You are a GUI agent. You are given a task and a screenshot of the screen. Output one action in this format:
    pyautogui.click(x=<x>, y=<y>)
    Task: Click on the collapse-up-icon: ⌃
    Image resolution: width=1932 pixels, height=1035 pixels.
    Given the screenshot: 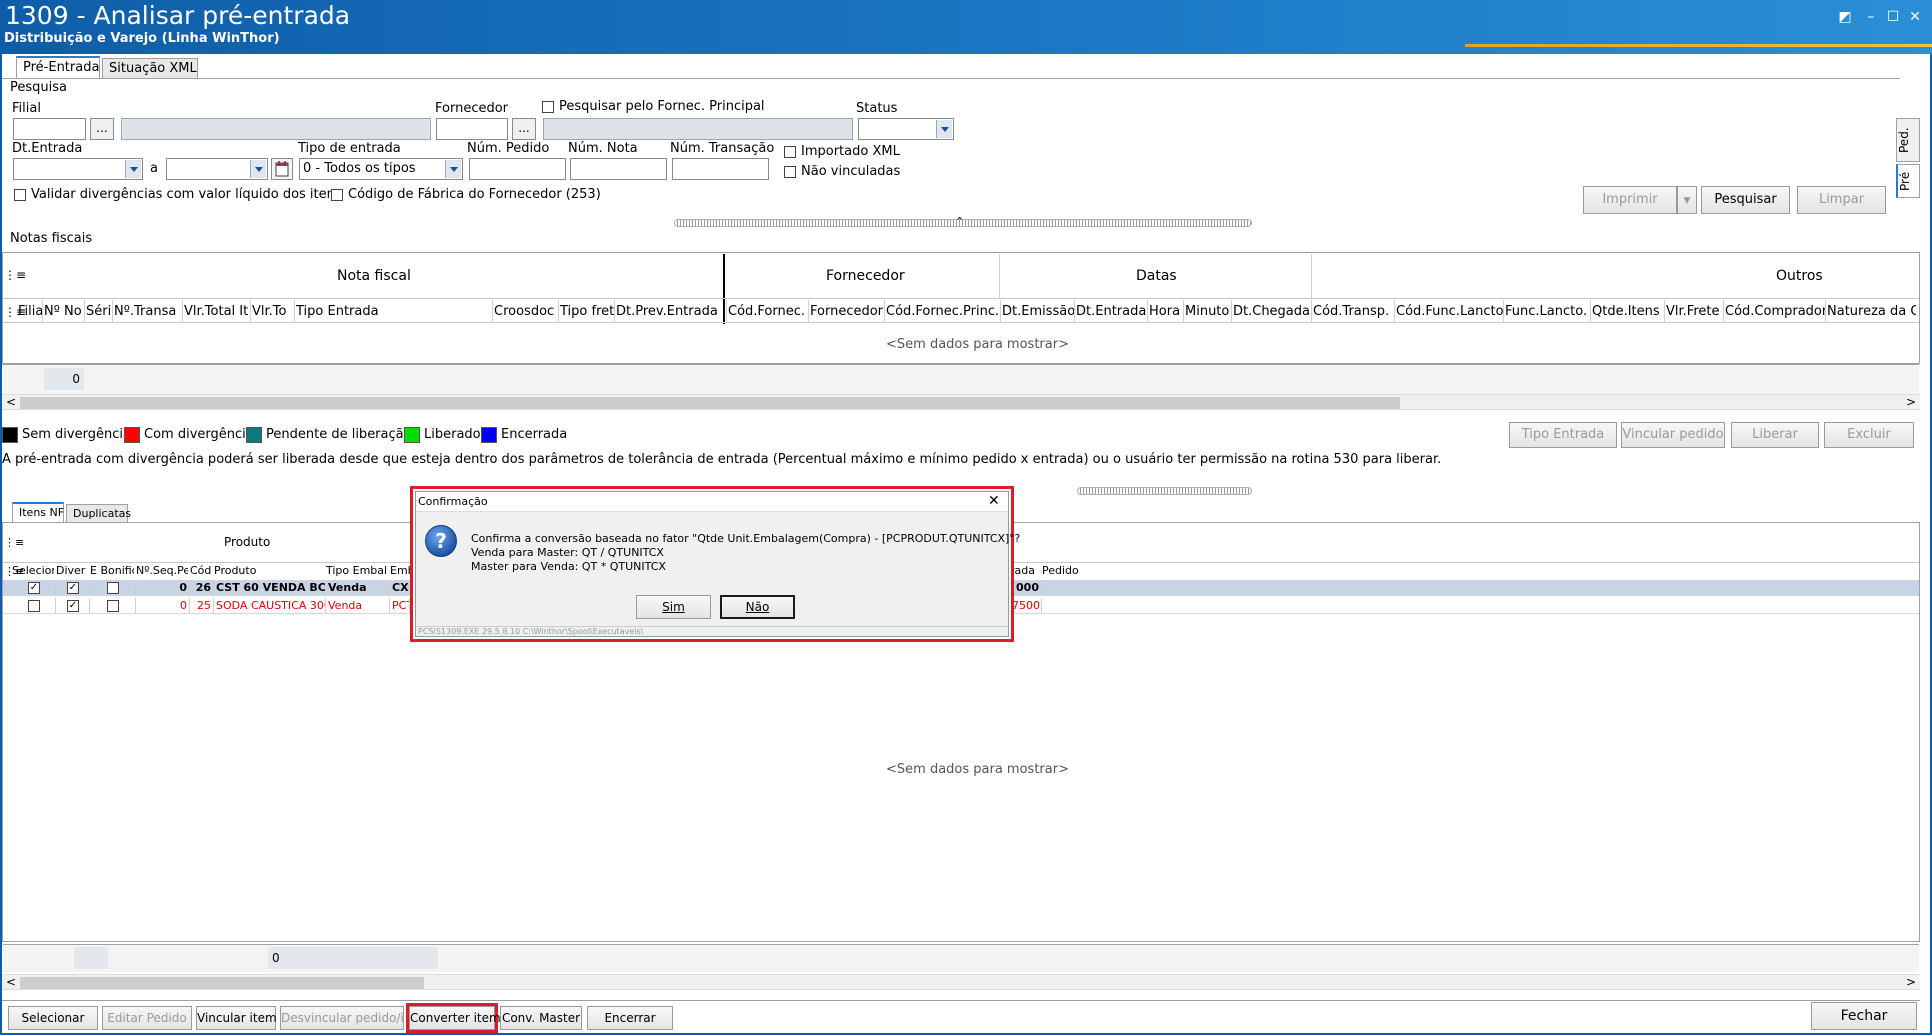 What is the action you would take?
    pyautogui.click(x=959, y=221)
    